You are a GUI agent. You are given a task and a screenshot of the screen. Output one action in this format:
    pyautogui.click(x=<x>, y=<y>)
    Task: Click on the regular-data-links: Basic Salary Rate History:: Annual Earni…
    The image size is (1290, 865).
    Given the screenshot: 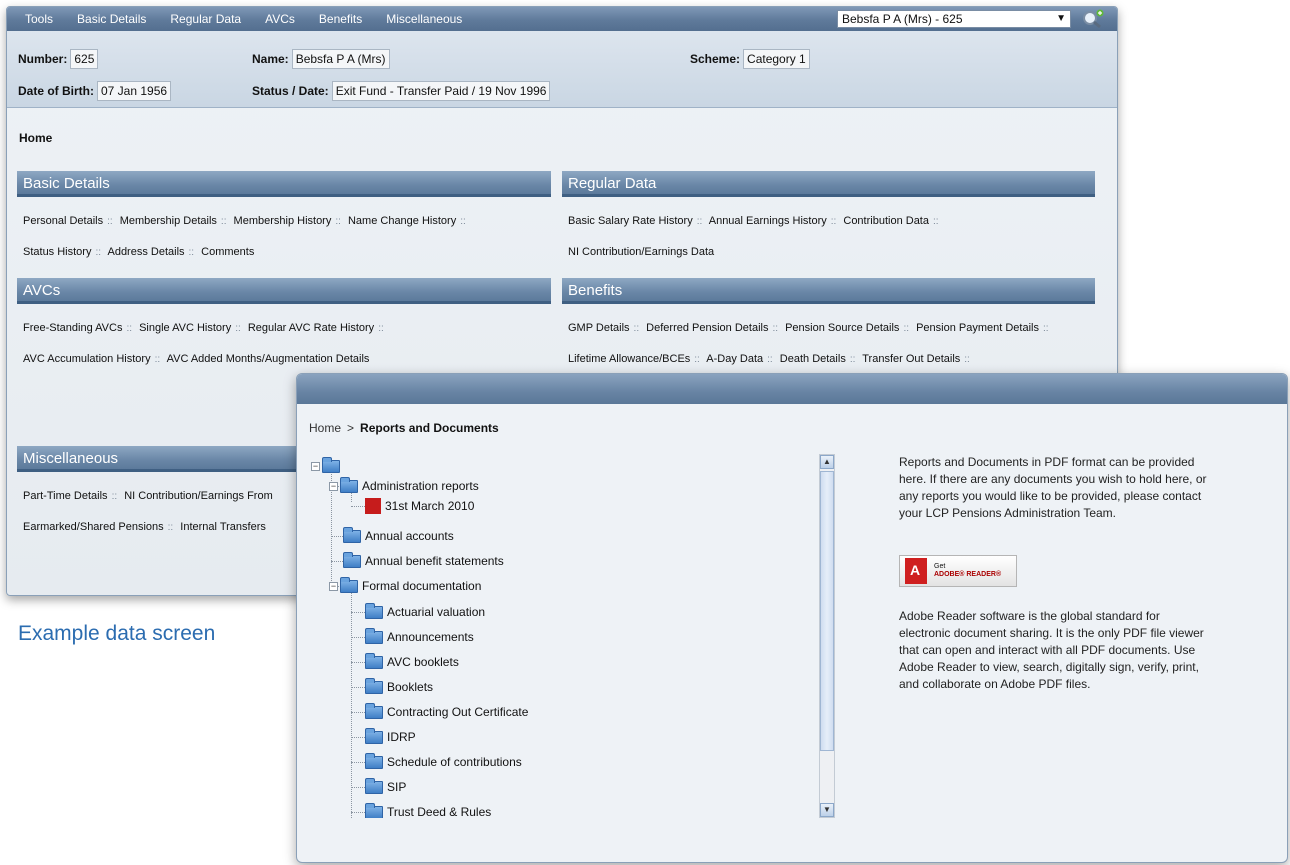 What is the action you would take?
    pyautogui.click(x=753, y=236)
    